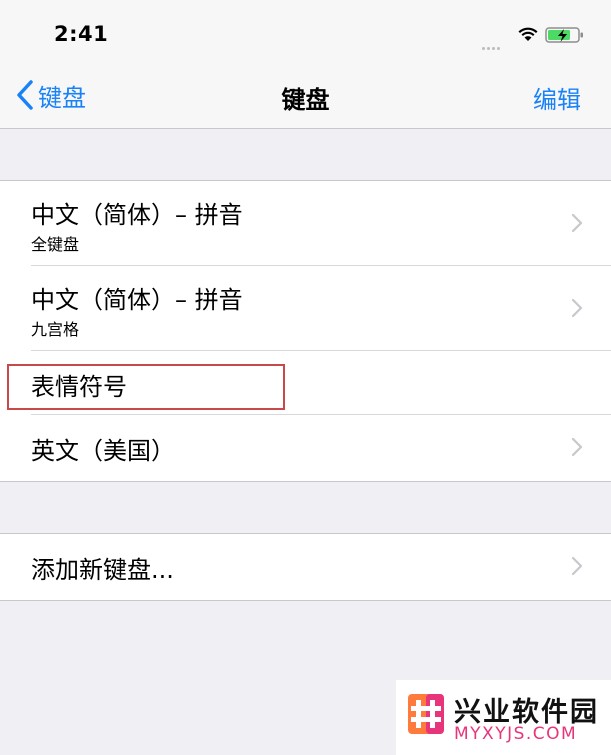  Describe the element at coordinates (305, 100) in the screenshot. I see `page-title: 键盘` at that location.